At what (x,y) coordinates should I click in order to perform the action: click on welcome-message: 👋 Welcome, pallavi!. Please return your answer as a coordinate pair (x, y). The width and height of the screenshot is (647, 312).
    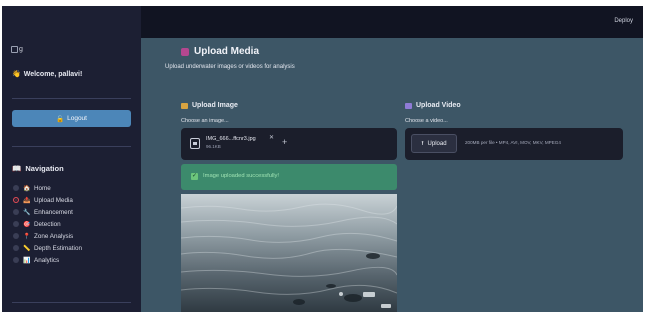
    Looking at the image, I should click on (47, 74).